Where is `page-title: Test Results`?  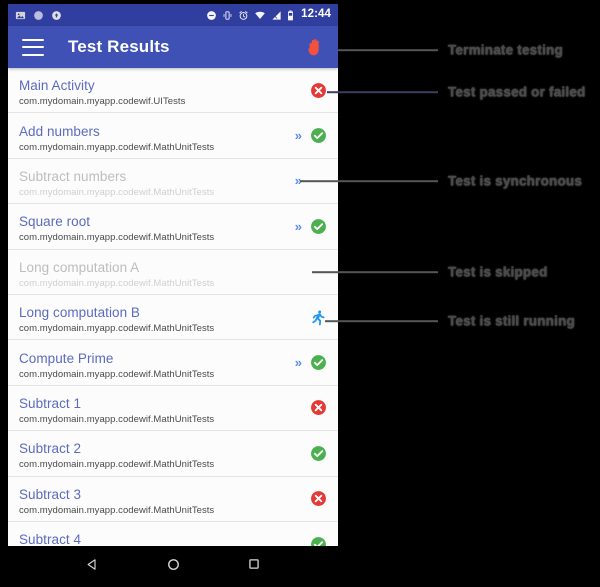
page-title: Test Results is located at coordinates (119, 46).